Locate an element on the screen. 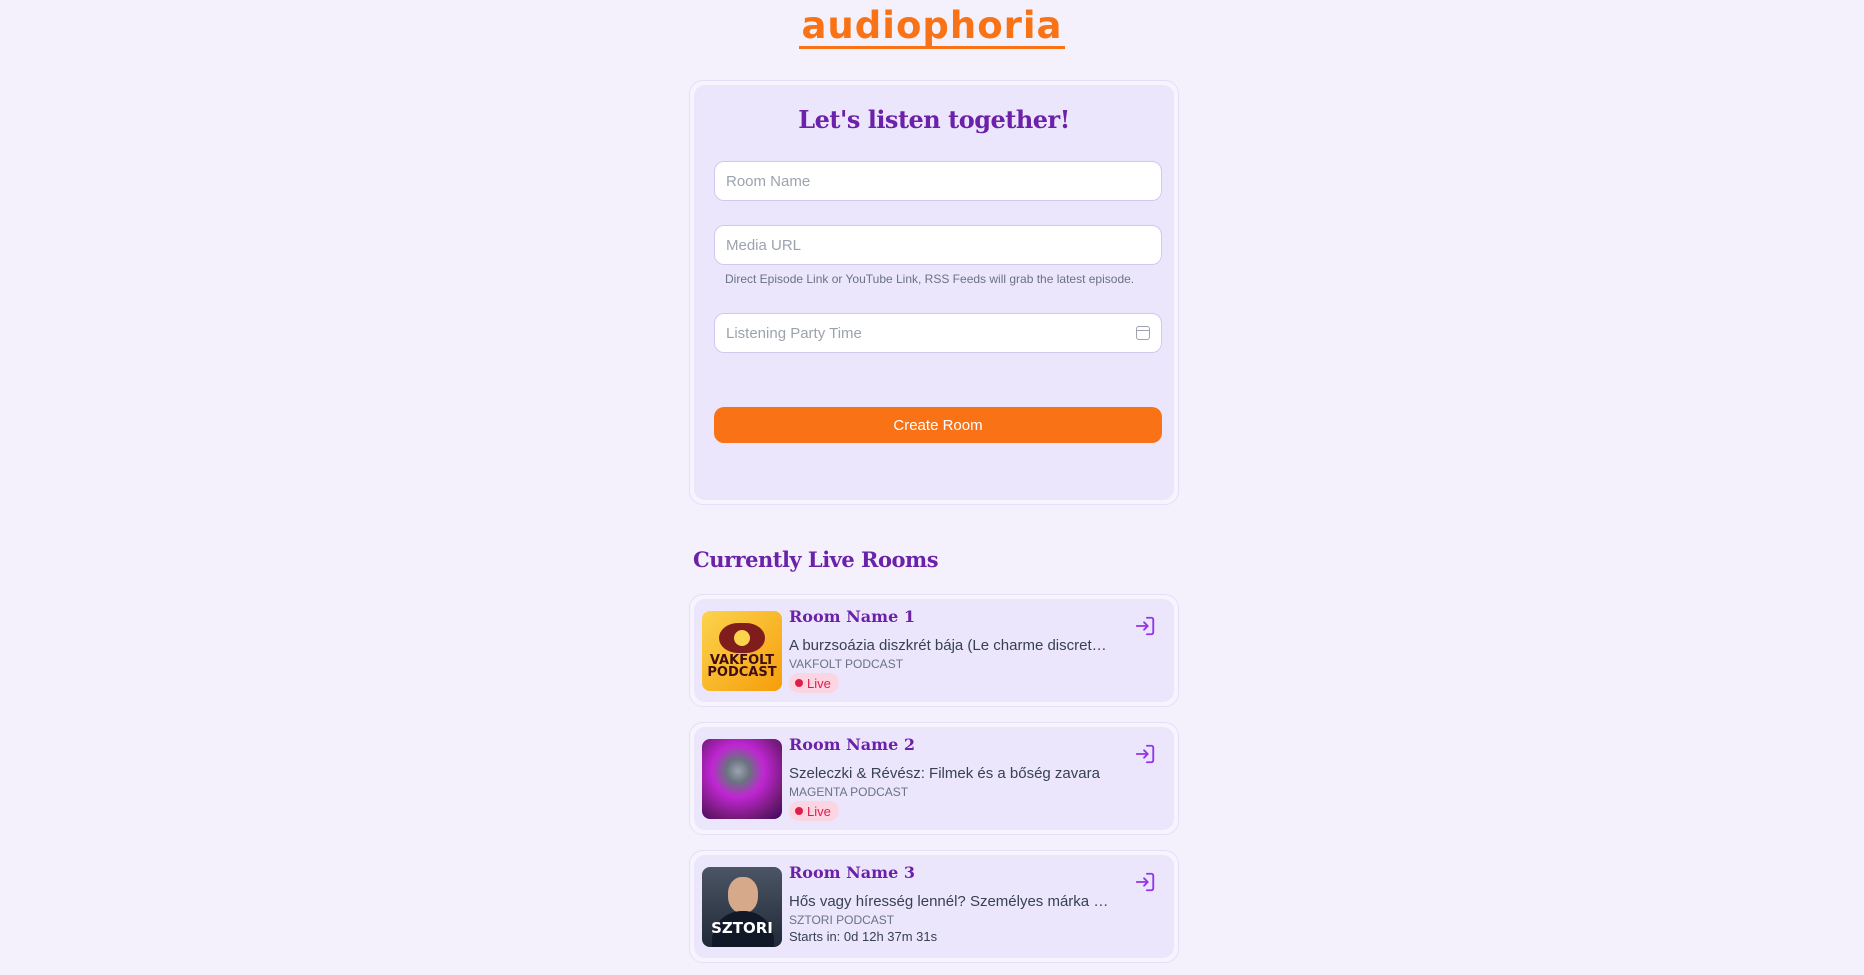 The height and width of the screenshot is (975, 1864). room-name-input: Room Name is located at coordinates (938, 181).